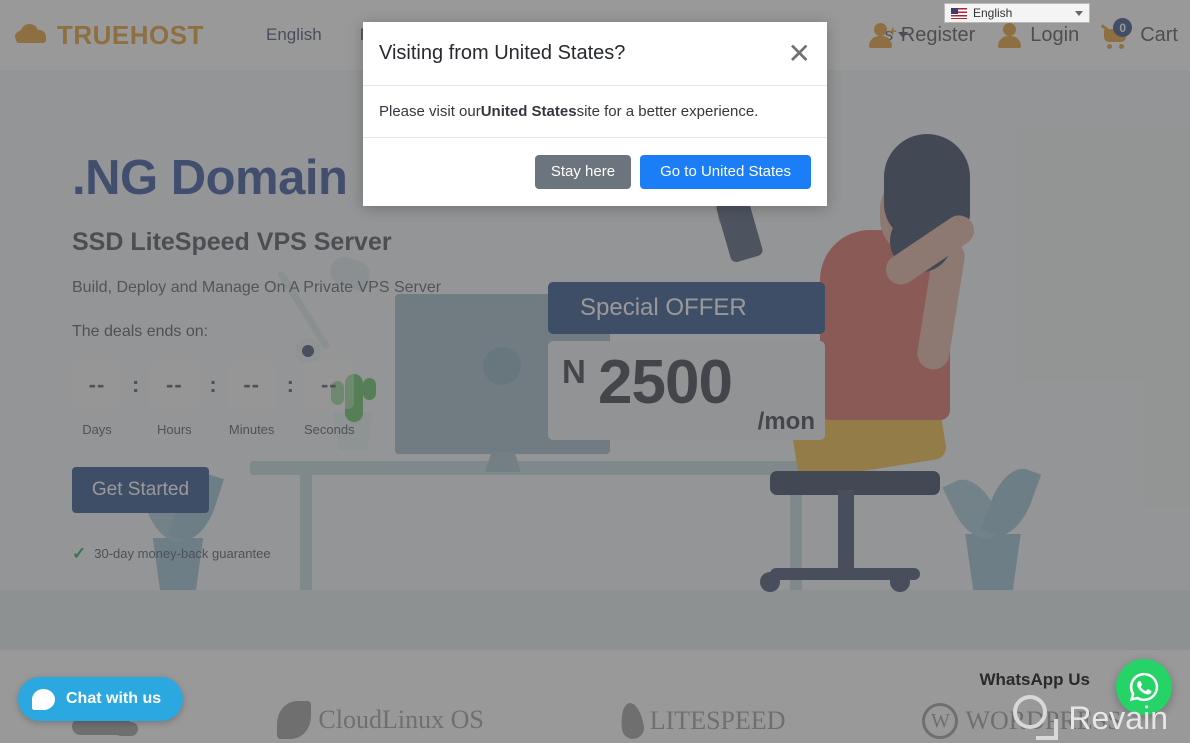 The height and width of the screenshot is (743, 1190). I want to click on plant-right-pot-icon, so click(993, 562).